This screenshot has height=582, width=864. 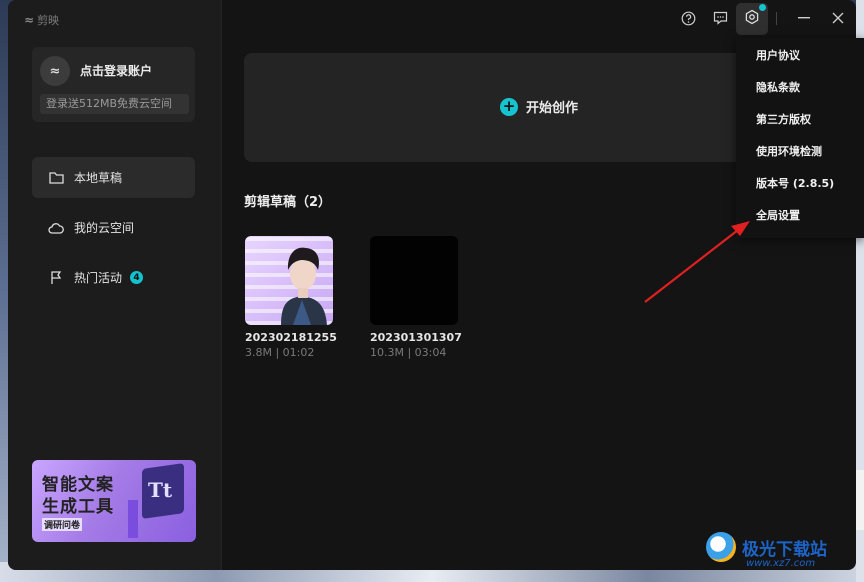 I want to click on start-create-content: + 开始创作, so click(x=539, y=106).